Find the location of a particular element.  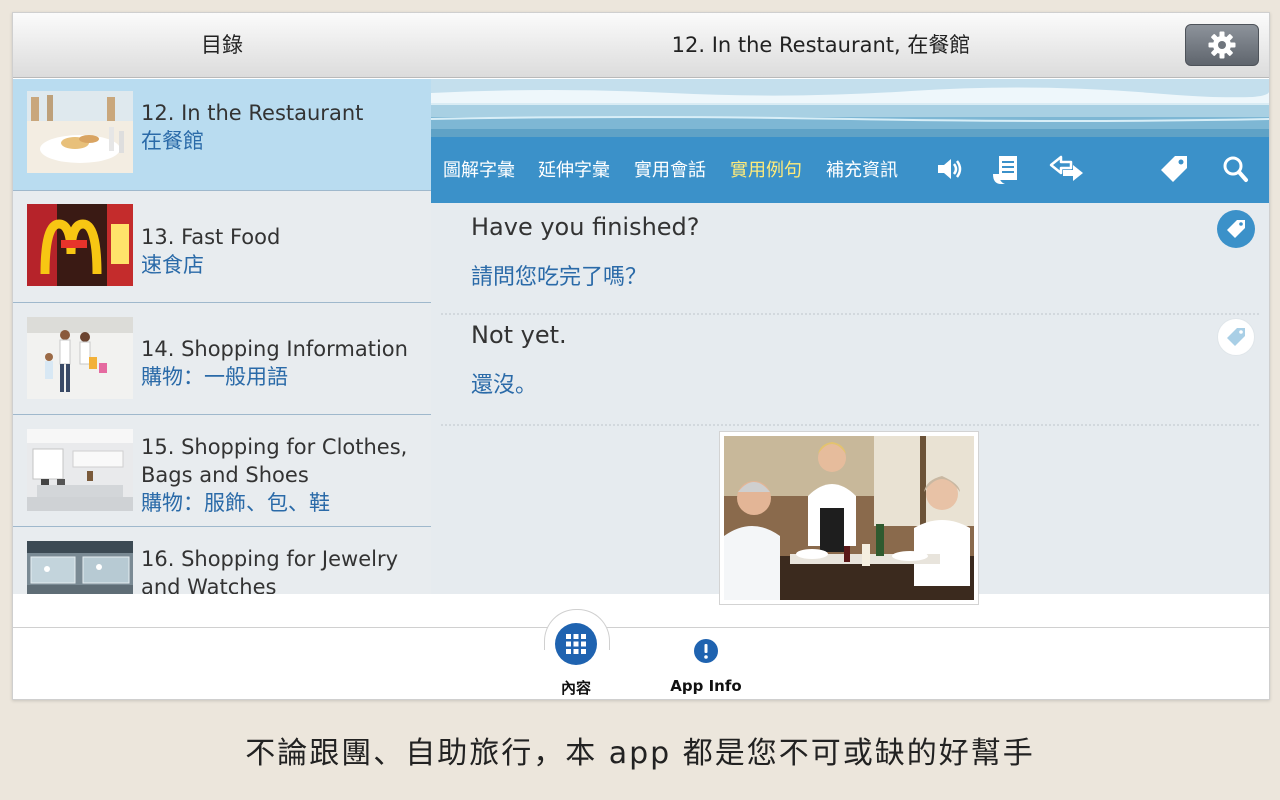

lesson-title-zh: 購物：一般用語 is located at coordinates (214, 377).